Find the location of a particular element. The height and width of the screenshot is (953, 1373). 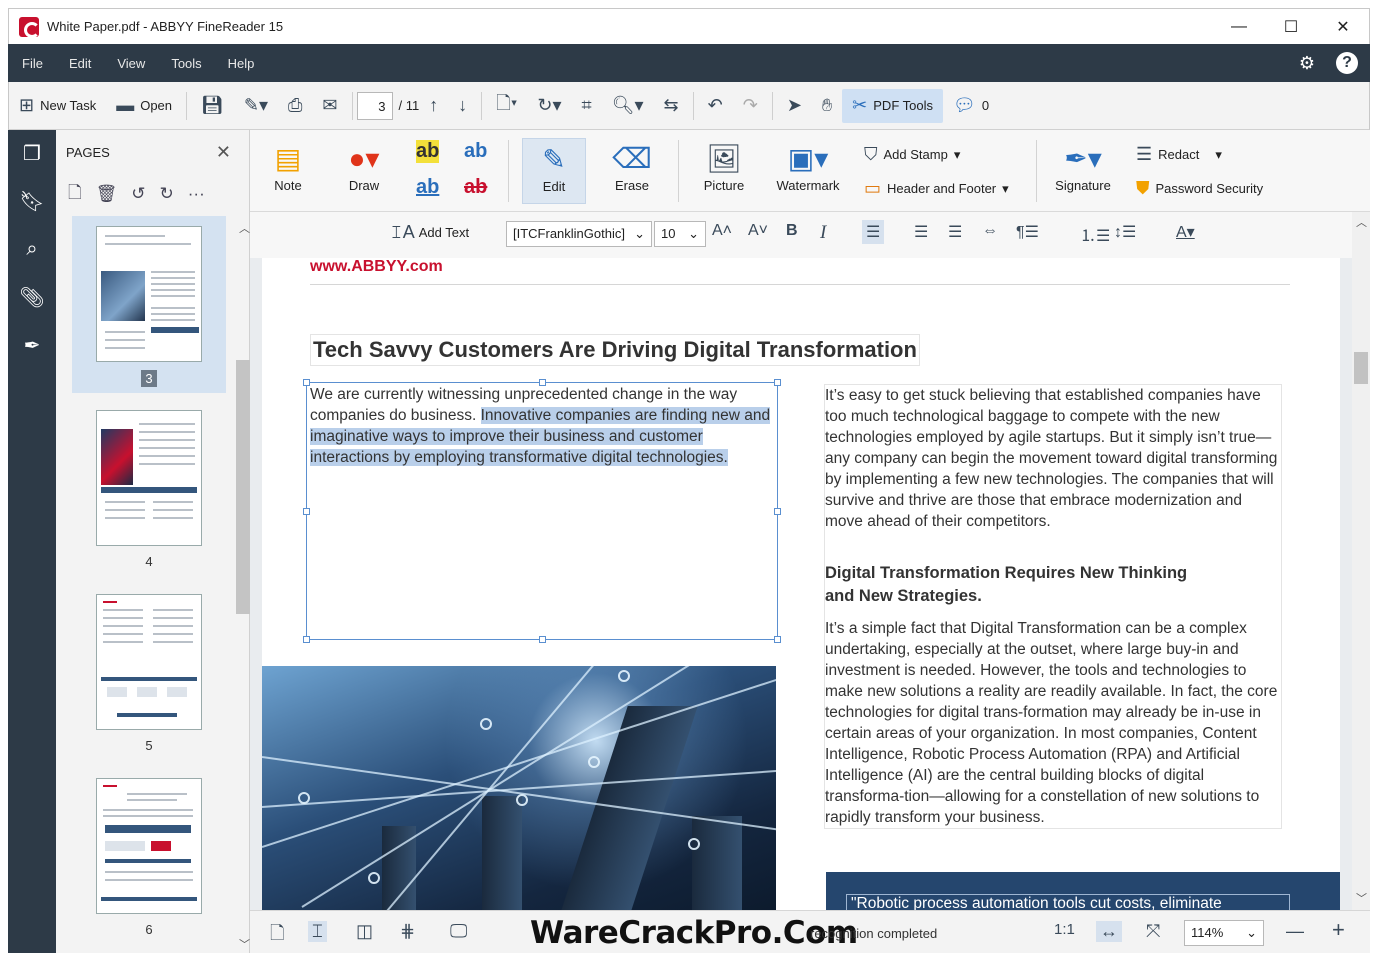

select-tool-button: ➤ is located at coordinates (794, 106).